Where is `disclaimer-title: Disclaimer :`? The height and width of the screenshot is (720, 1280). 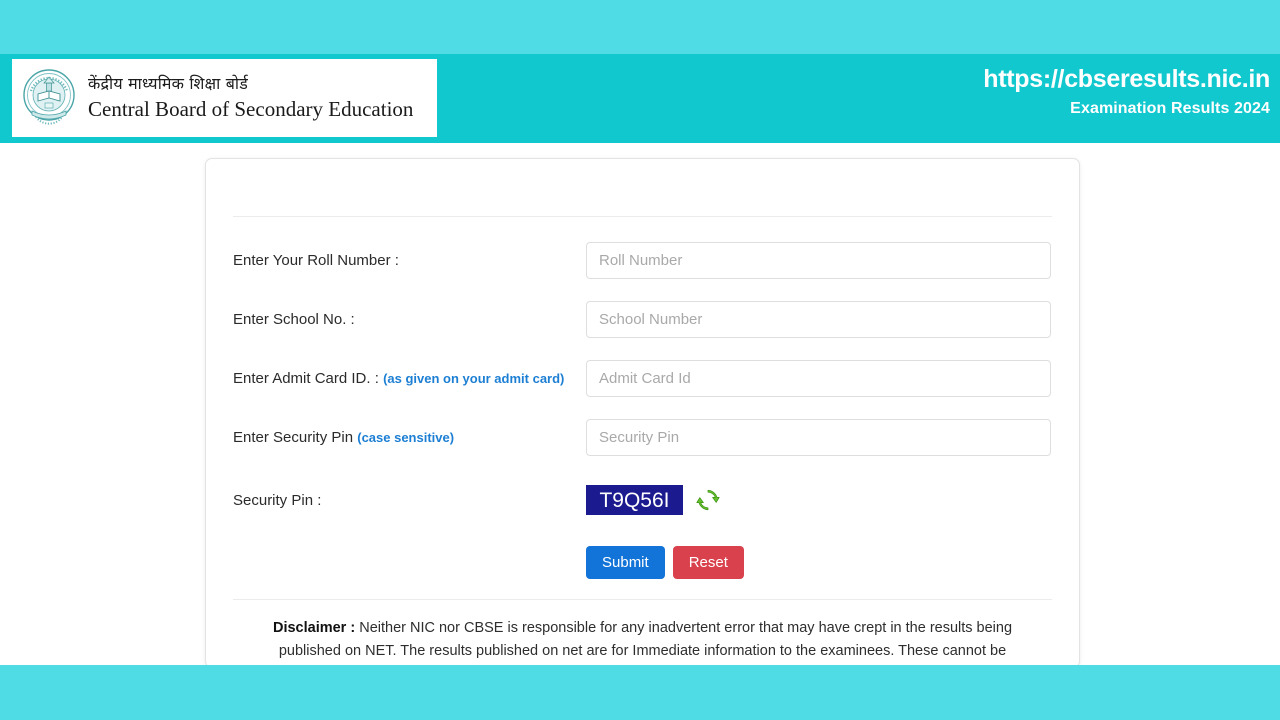
disclaimer-title: Disclaimer : is located at coordinates (314, 628).